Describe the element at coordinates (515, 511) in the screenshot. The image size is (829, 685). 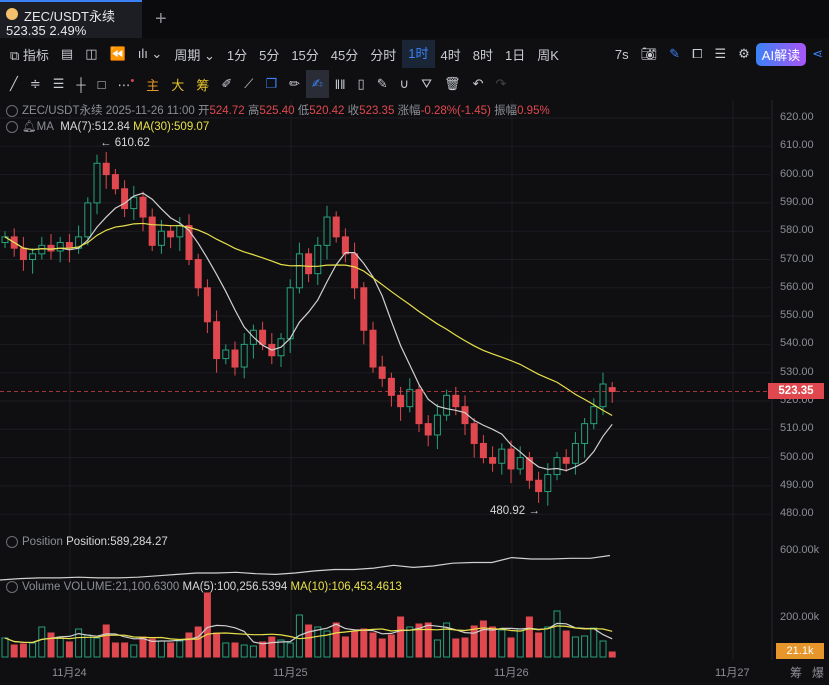
I see `low-annotation: 480.92 →` at that location.